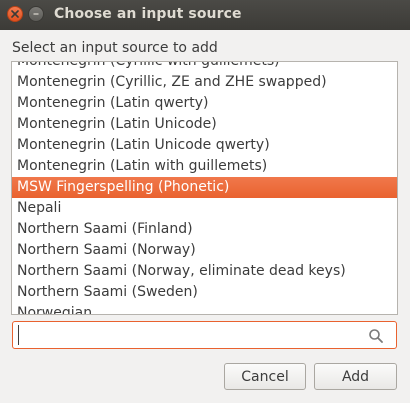 The height and width of the screenshot is (403, 410). I want to click on search-input, so click(189, 335).